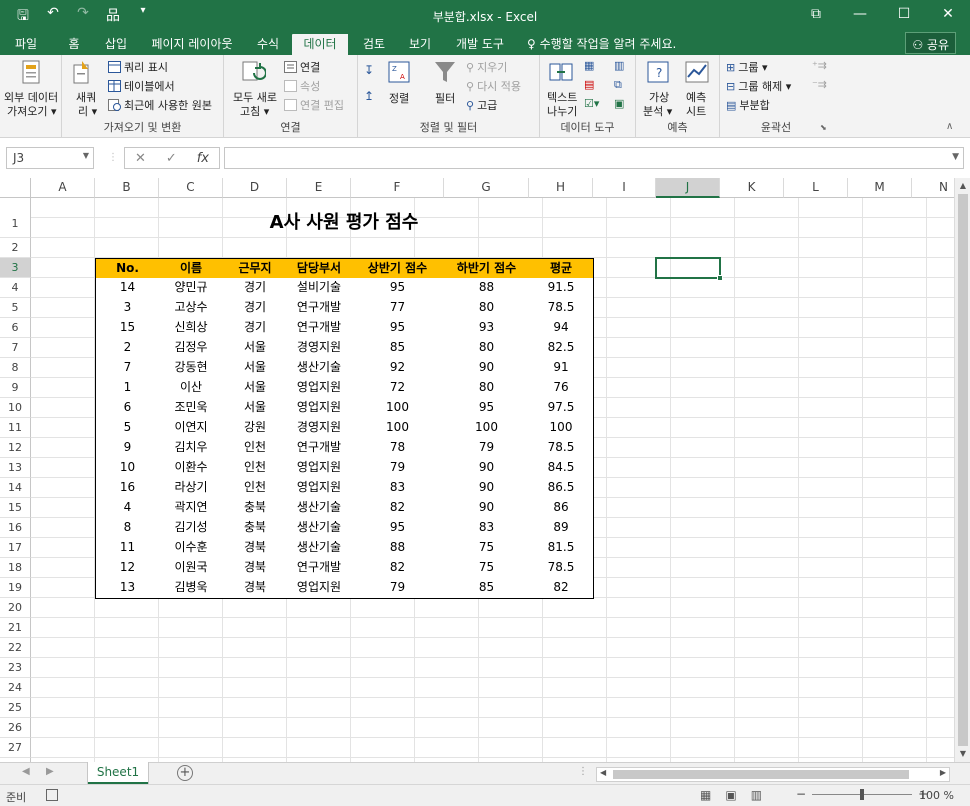 This screenshot has height=806, width=970. Describe the element at coordinates (601, 43) in the screenshot. I see `tell-me-search: ♀ 수행할 작업을 알려 주세요.` at that location.